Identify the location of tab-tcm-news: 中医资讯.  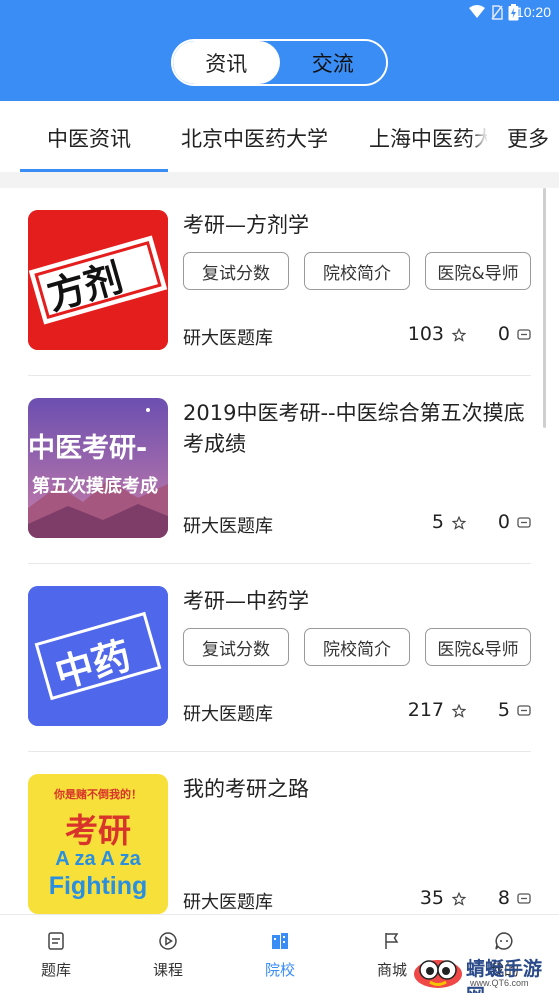
(89, 138).